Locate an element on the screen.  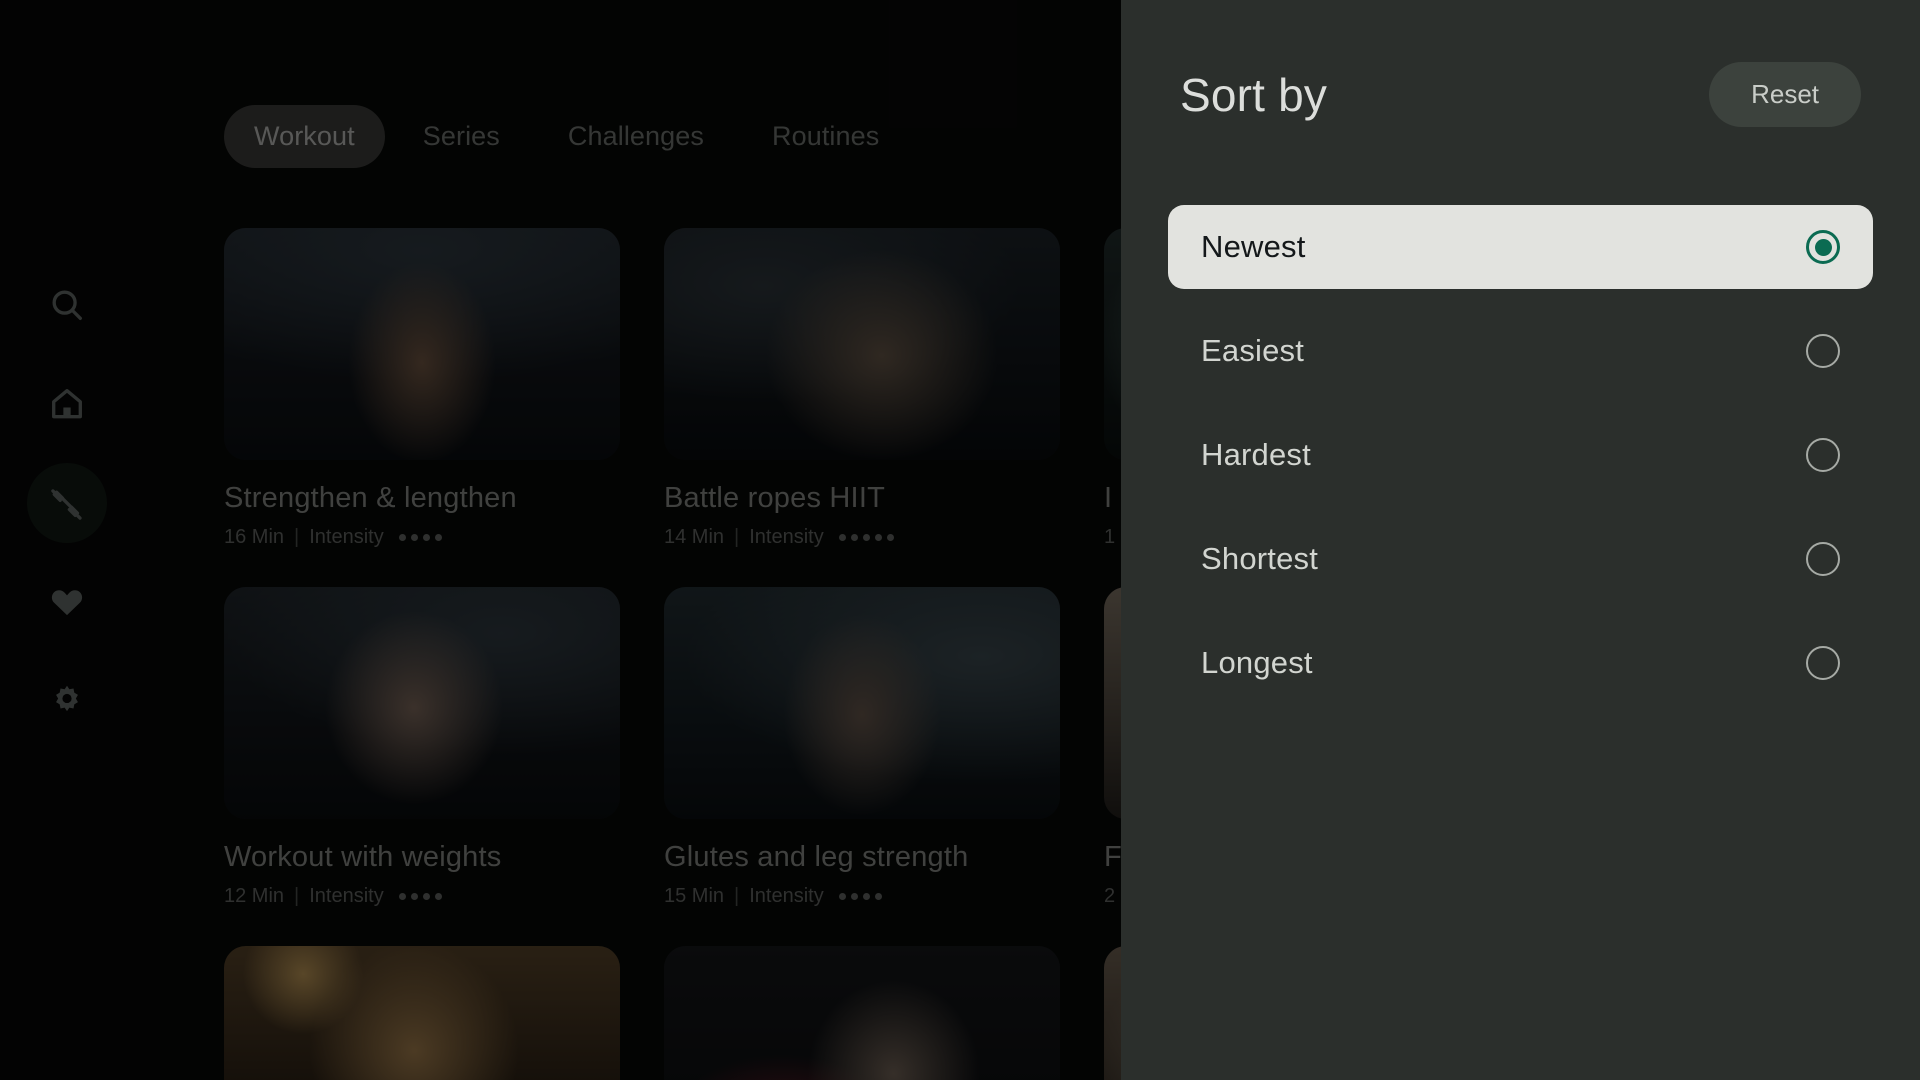
sort-option-longest: Longest is located at coordinates (1520, 663).